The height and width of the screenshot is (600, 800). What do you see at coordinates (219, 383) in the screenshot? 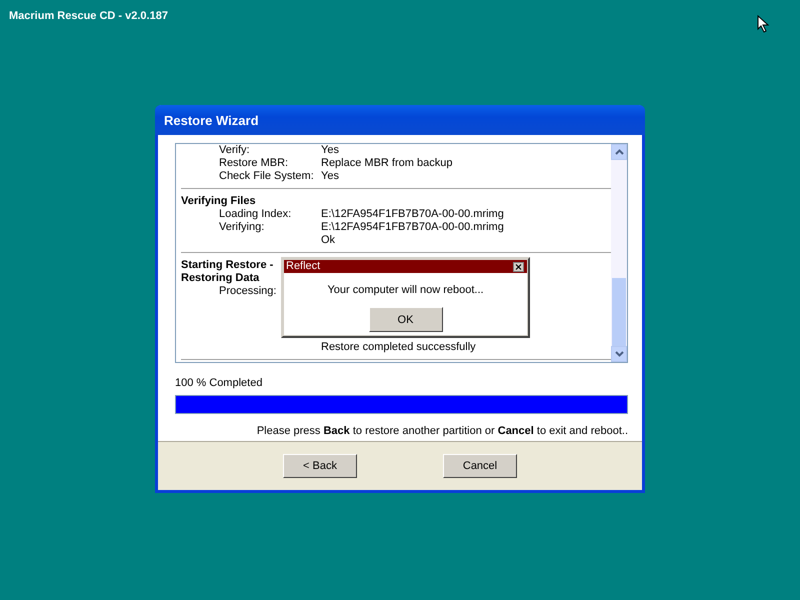
I see `progress-label: 100 % Completed` at bounding box center [219, 383].